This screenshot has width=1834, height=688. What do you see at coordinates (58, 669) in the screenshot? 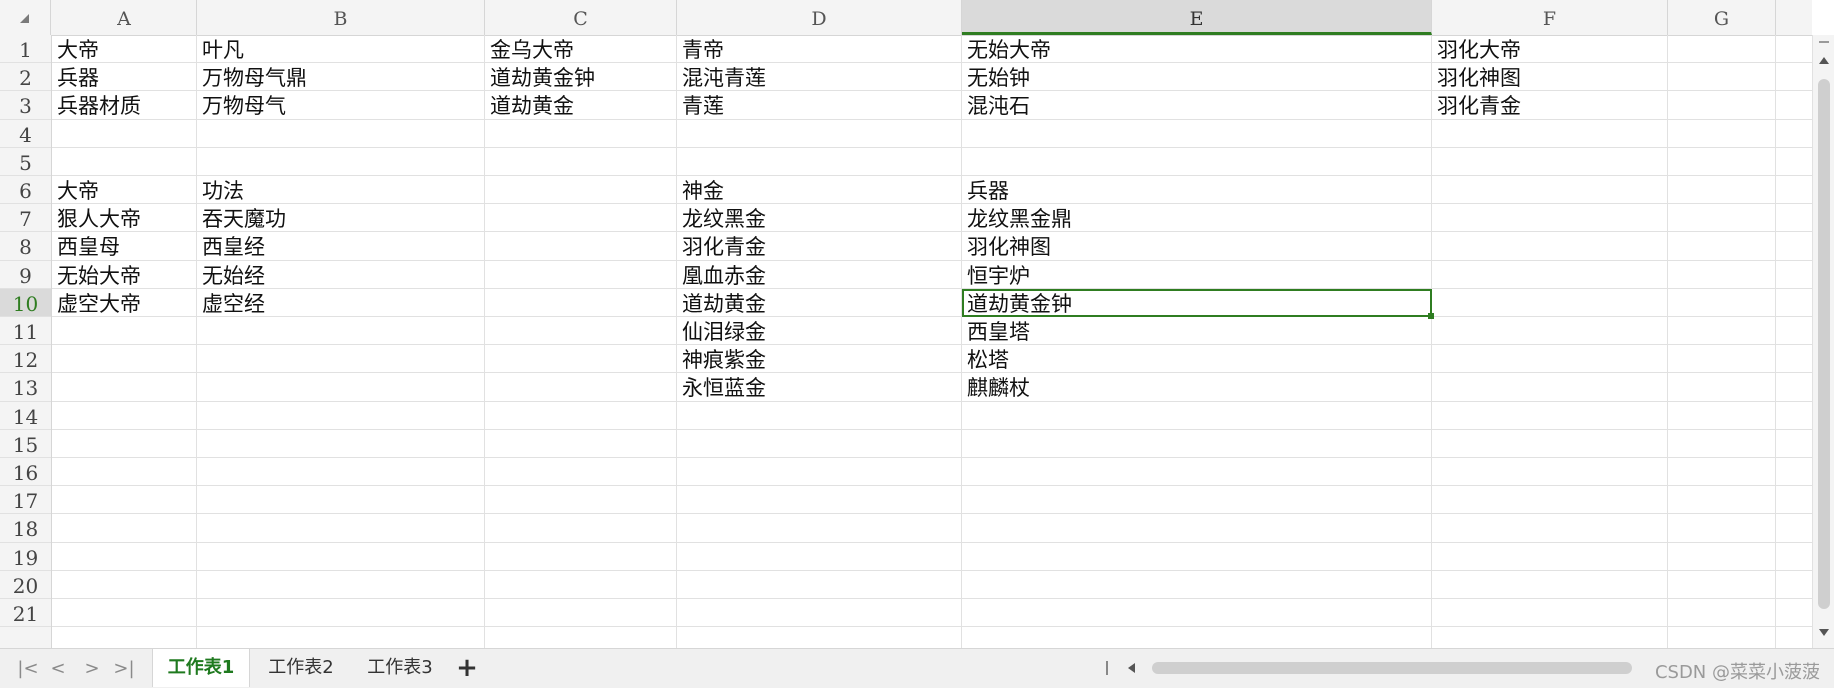
I see `prev-sheet-button: <` at bounding box center [58, 669].